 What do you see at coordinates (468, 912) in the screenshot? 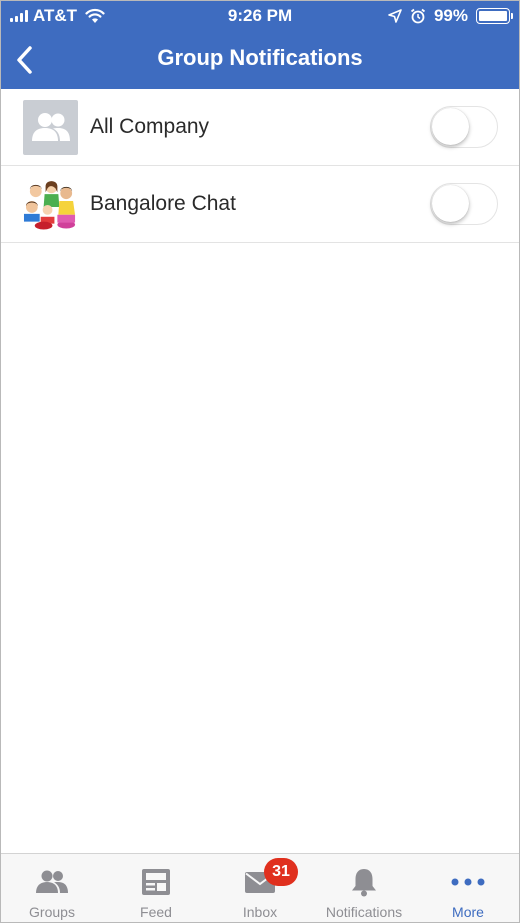
I see `tab-label: More` at bounding box center [468, 912].